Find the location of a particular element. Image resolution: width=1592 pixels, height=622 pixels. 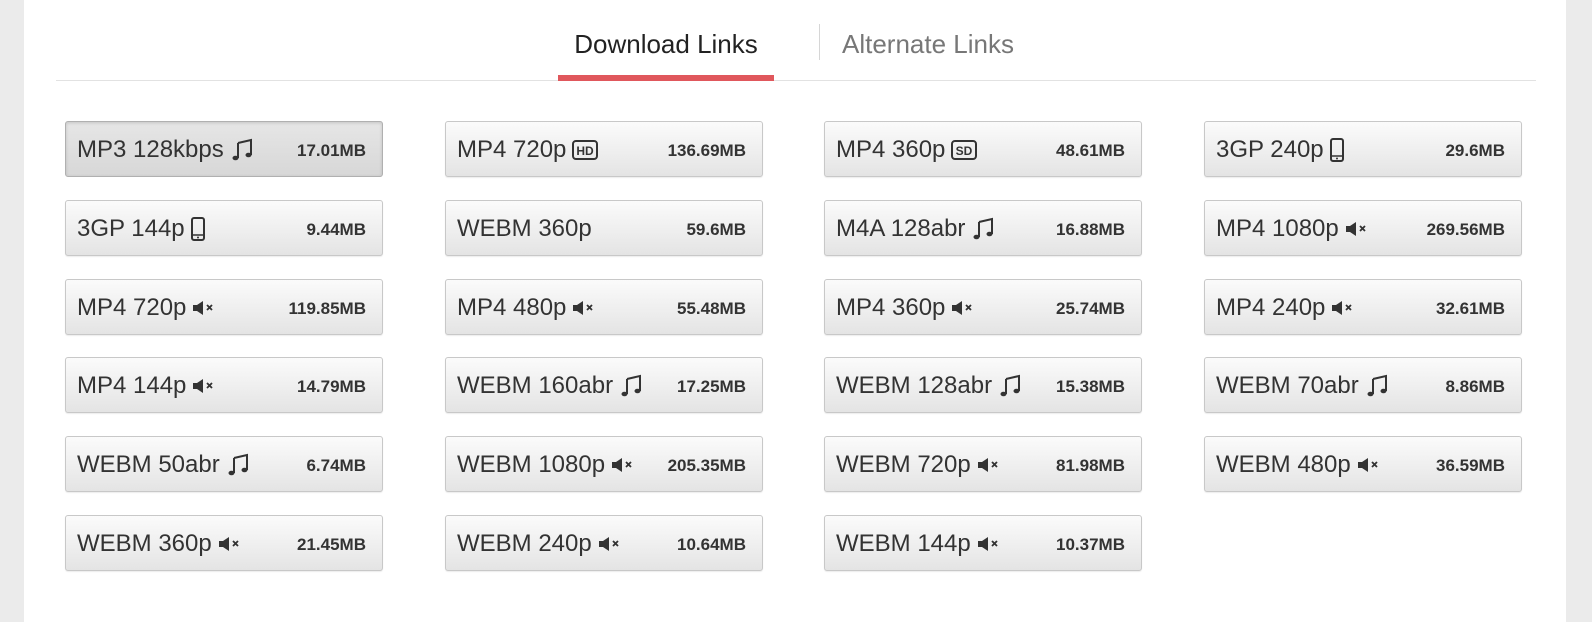

file-size: 14.79MB is located at coordinates (331, 386).